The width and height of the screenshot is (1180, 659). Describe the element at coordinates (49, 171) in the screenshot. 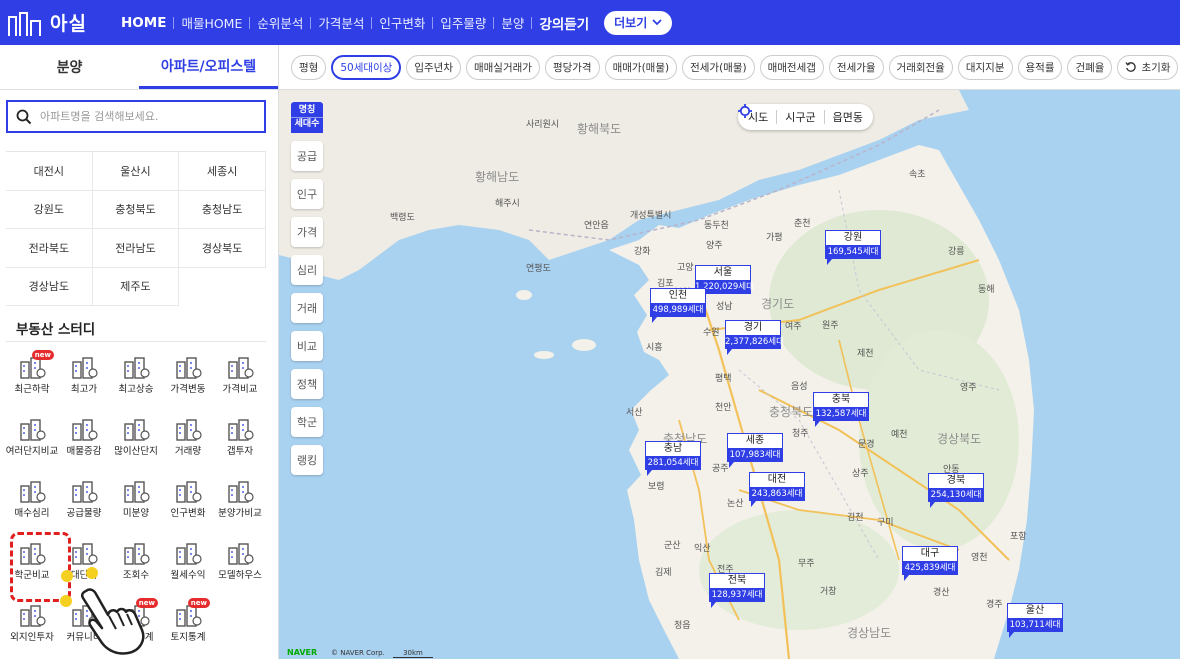

I see `region-daejeon: 대전시` at that location.